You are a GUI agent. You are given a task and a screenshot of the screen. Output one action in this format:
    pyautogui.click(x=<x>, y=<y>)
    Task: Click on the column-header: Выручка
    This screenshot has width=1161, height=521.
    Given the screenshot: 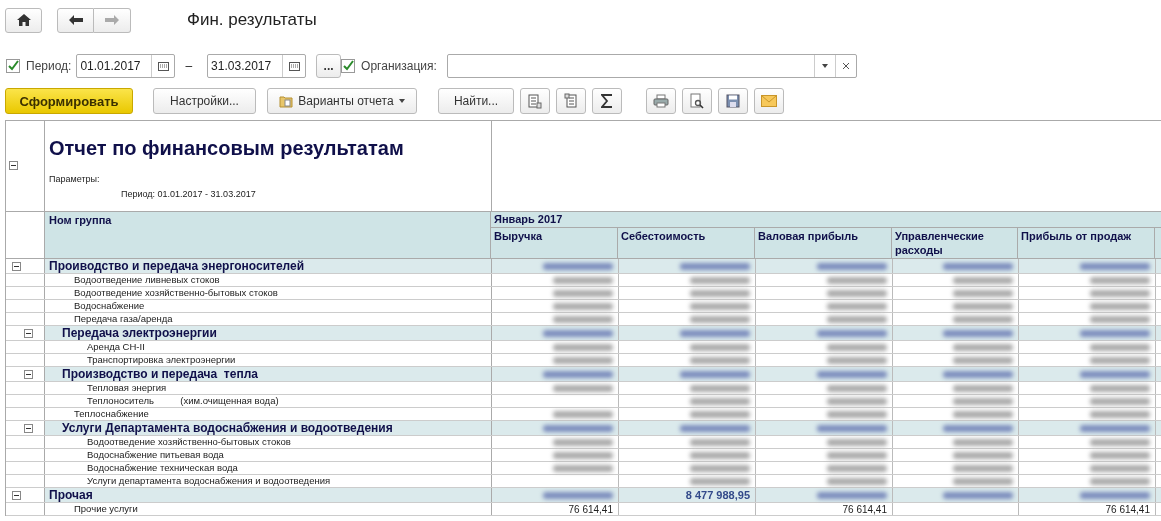 What is the action you would take?
    pyautogui.click(x=554, y=243)
    